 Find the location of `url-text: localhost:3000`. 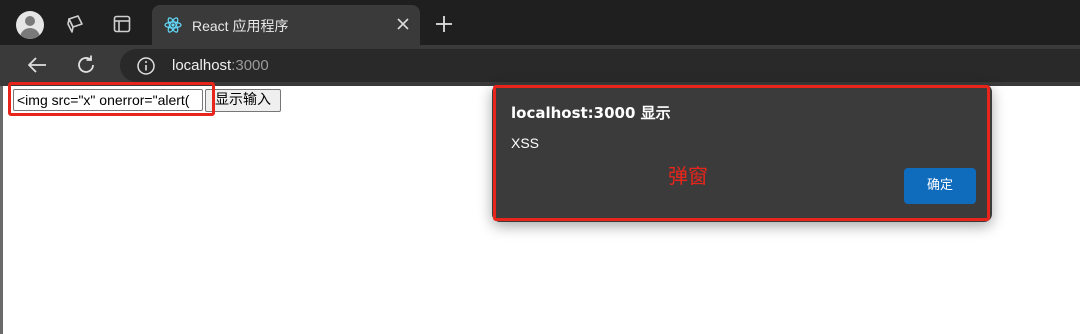

url-text: localhost:3000 is located at coordinates (220, 65).